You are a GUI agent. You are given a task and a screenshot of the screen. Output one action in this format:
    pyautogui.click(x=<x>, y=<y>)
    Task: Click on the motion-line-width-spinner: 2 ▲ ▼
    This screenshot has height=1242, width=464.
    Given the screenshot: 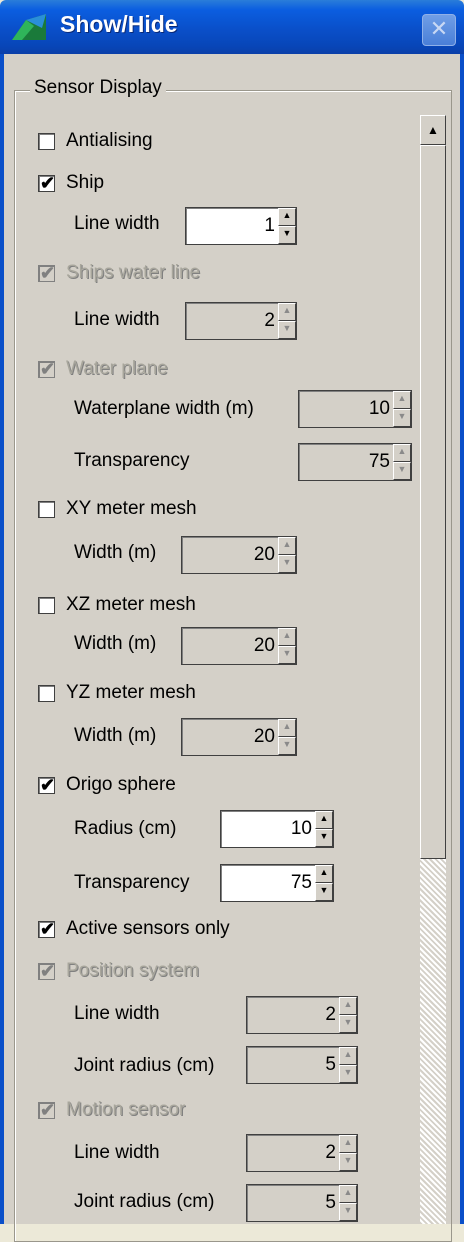 What is the action you would take?
    pyautogui.click(x=302, y=1153)
    